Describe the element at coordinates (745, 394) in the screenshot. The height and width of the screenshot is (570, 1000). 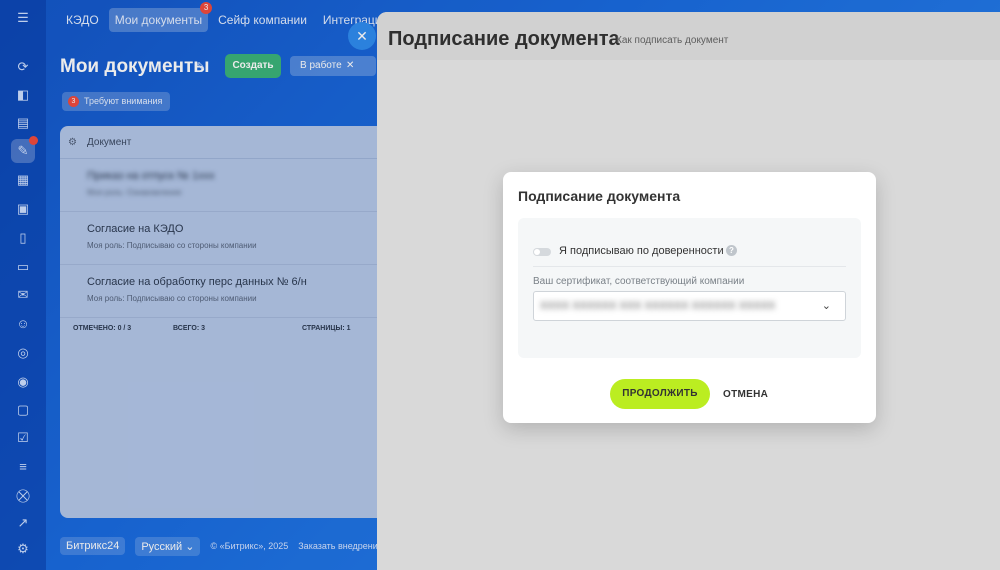
I see `cancel-button: ОТМЕНА` at that location.